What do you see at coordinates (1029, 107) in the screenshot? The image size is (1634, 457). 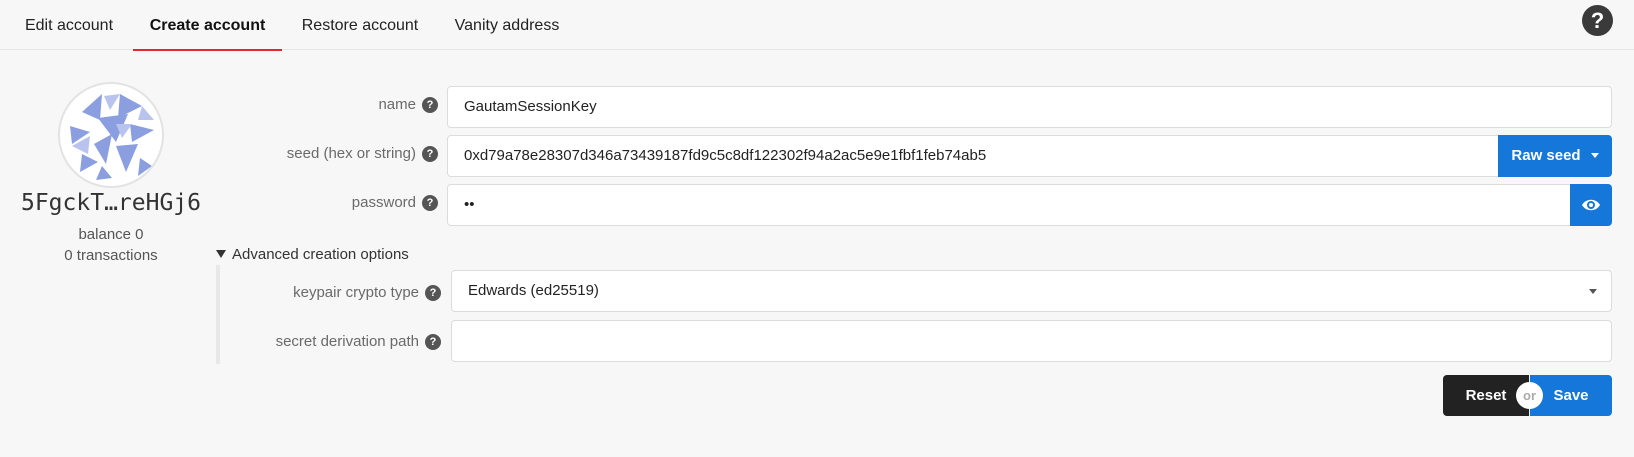 I see `name-input: GautamSessionKey` at bounding box center [1029, 107].